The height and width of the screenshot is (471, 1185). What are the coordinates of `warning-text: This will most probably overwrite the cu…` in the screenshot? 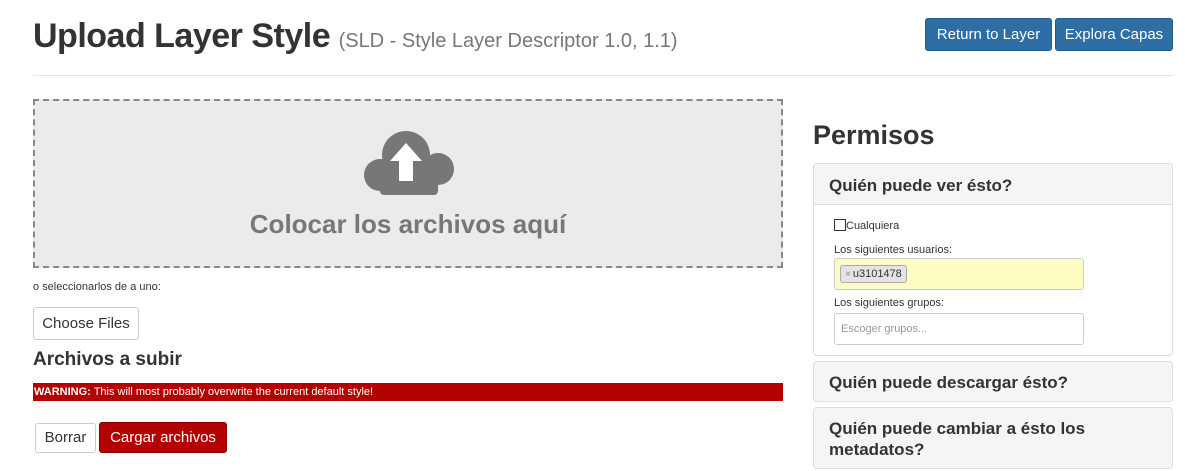 It's located at (233, 392).